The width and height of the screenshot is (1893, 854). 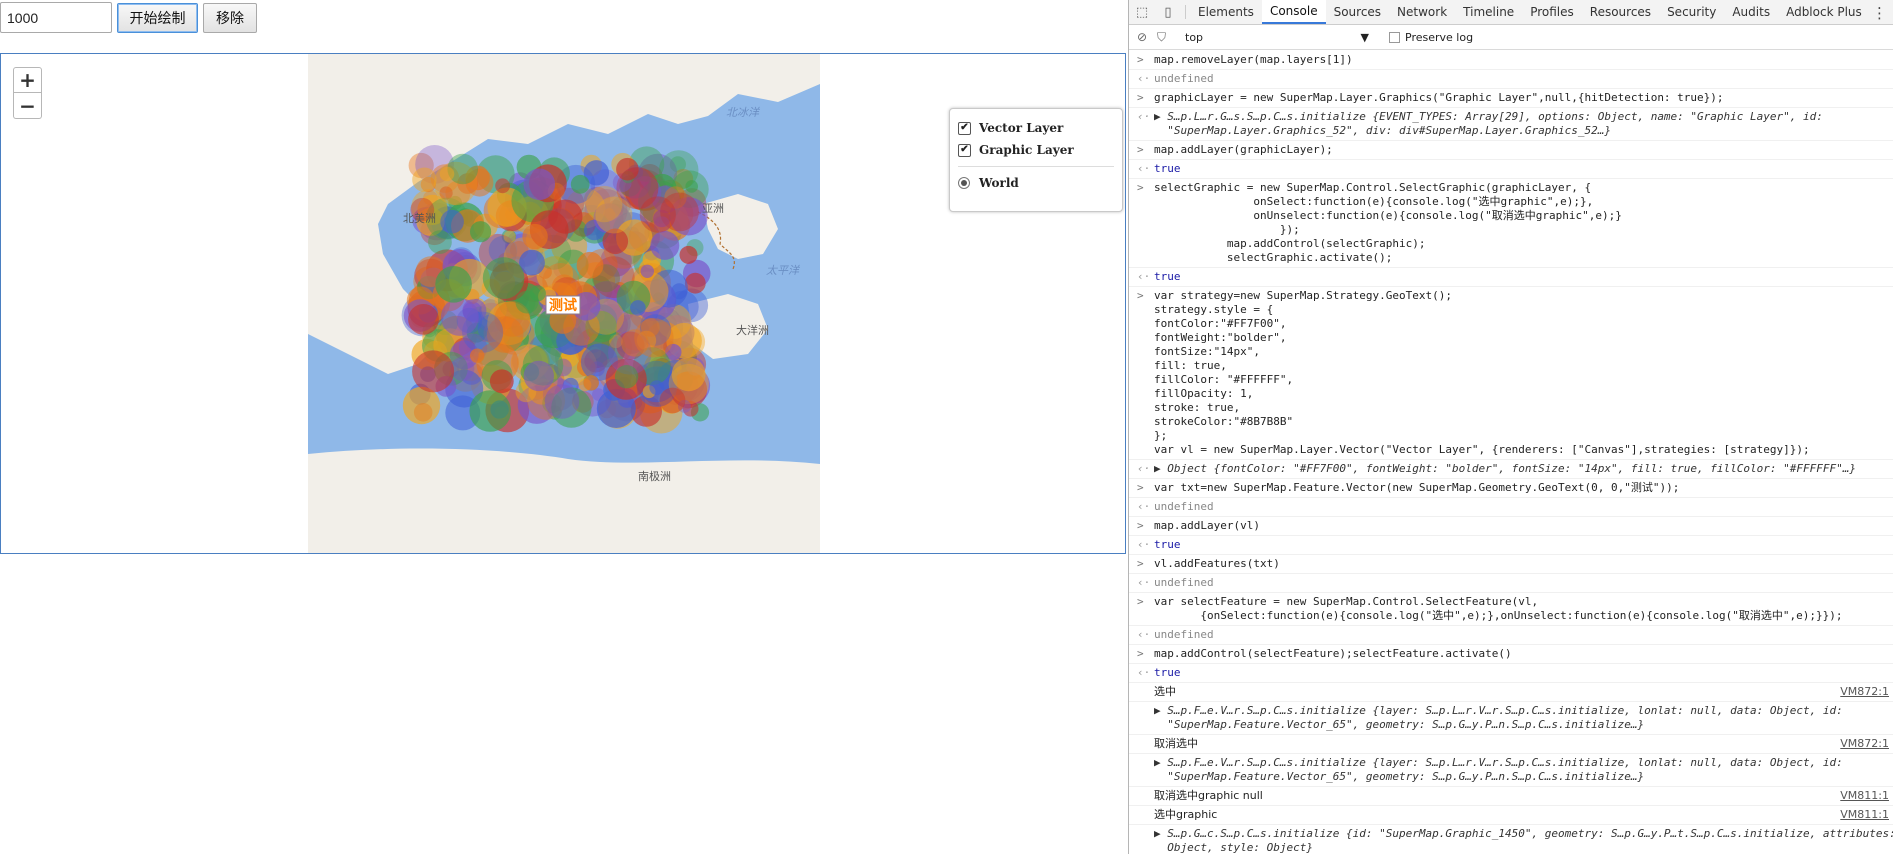 I want to click on divider, so click(x=1185, y=12).